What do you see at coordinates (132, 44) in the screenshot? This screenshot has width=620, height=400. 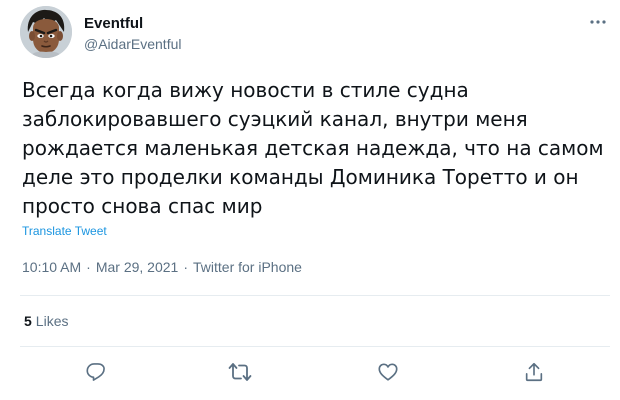 I see `author-handle: @AidarEventful` at bounding box center [132, 44].